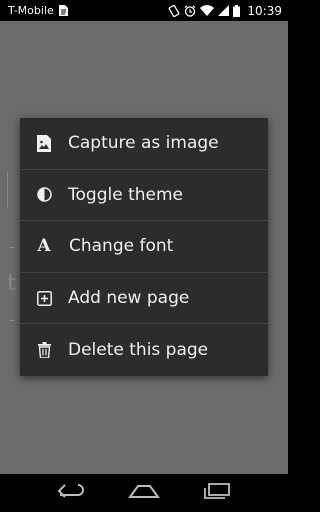 This screenshot has width=320, height=512. I want to click on wifi-icon, so click(207, 10).